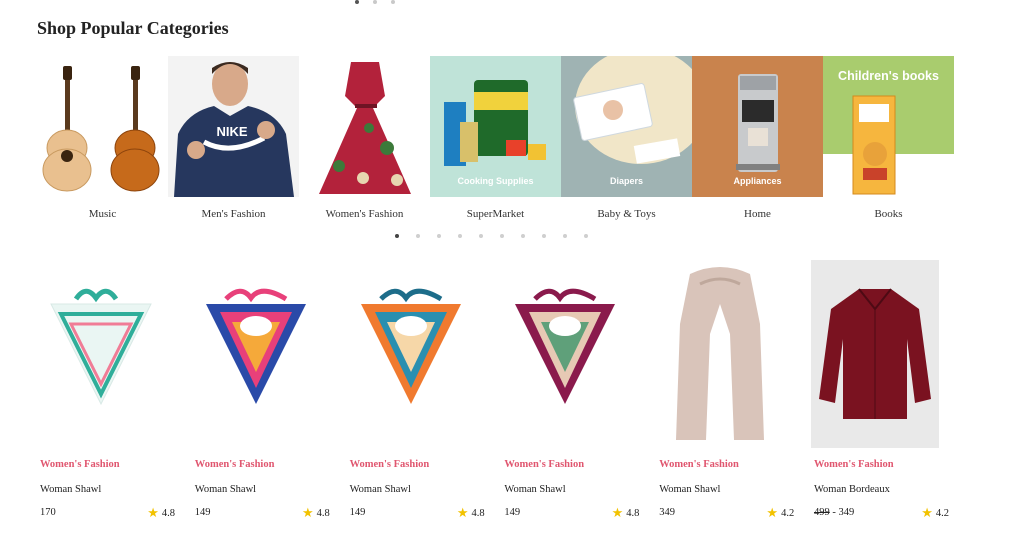 This screenshot has width=1024, height=540. I want to click on category-image-mens-fashion: NIKE, so click(233, 126).